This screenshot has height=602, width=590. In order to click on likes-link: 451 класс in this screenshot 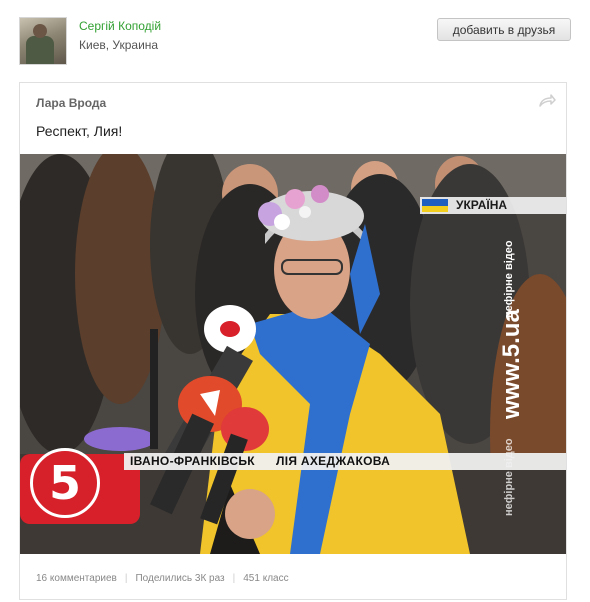, I will do `click(265, 578)`.